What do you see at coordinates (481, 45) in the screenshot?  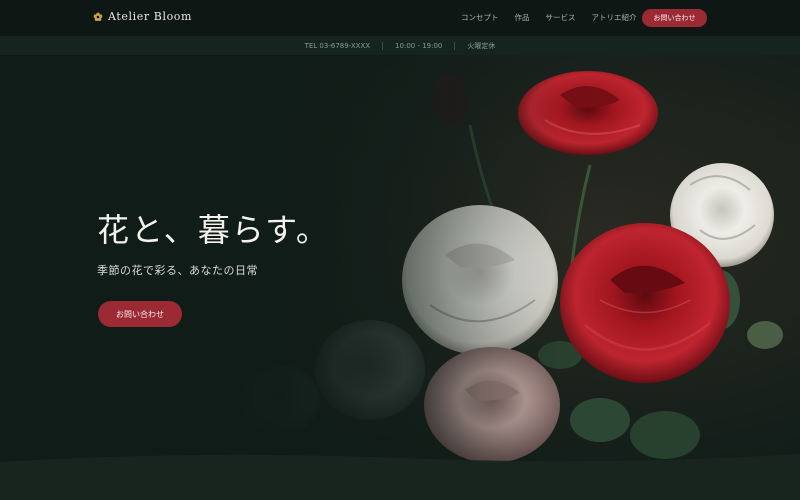 I see `closed-day: 火曜定休` at bounding box center [481, 45].